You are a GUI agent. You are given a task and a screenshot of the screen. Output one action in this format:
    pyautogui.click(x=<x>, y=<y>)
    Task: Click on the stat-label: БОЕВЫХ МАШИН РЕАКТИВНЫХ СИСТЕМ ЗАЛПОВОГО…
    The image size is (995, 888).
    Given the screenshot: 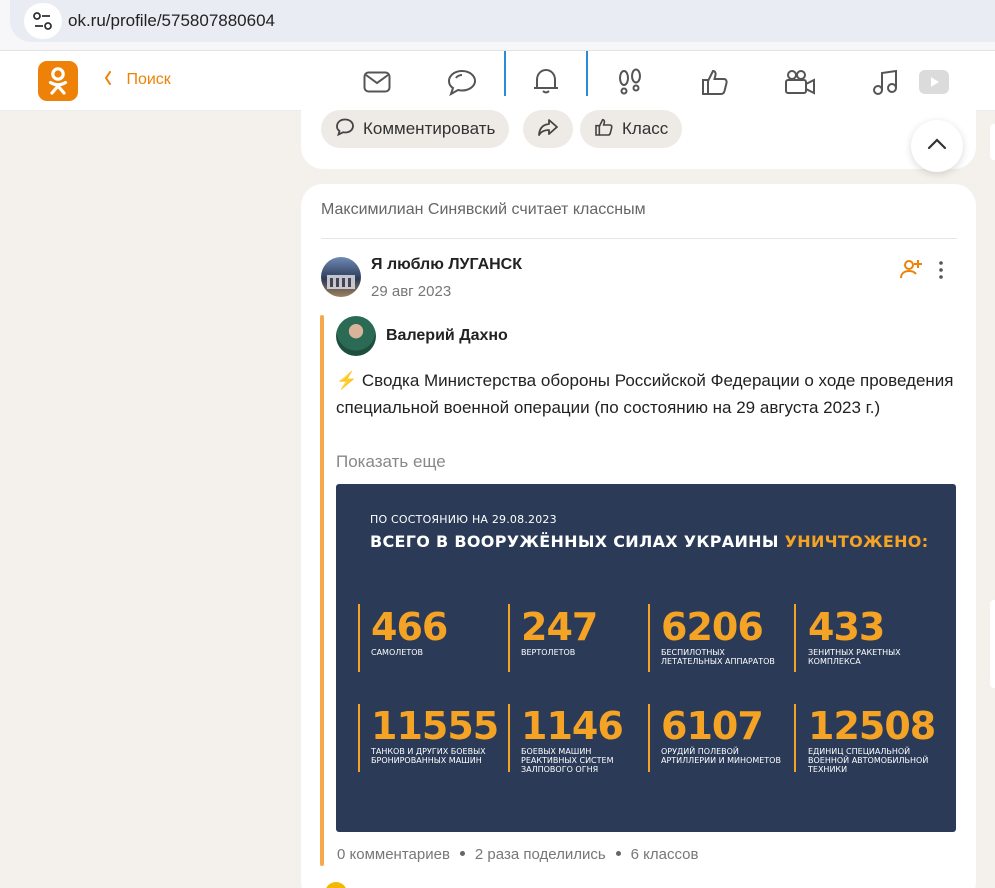 What is the action you would take?
    pyautogui.click(x=567, y=760)
    